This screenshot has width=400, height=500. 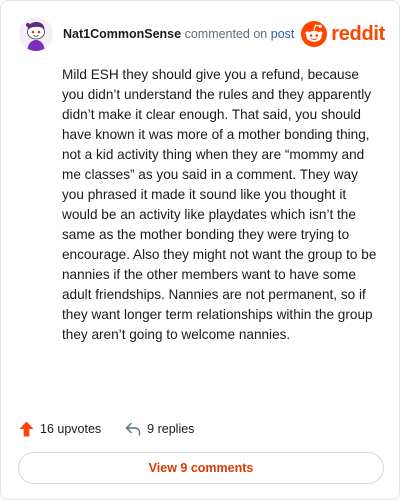 I want to click on upvotes-count: 16 upvotes, so click(x=71, y=429).